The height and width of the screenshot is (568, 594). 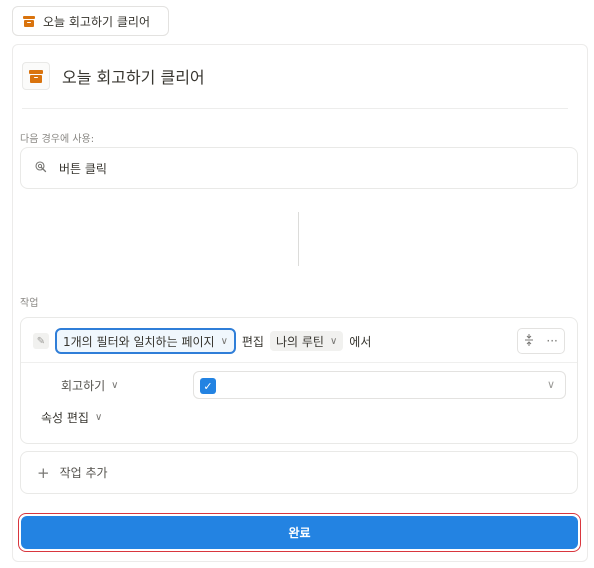 What do you see at coordinates (208, 386) in the screenshot?
I see `checkbox-checked: ✓` at bounding box center [208, 386].